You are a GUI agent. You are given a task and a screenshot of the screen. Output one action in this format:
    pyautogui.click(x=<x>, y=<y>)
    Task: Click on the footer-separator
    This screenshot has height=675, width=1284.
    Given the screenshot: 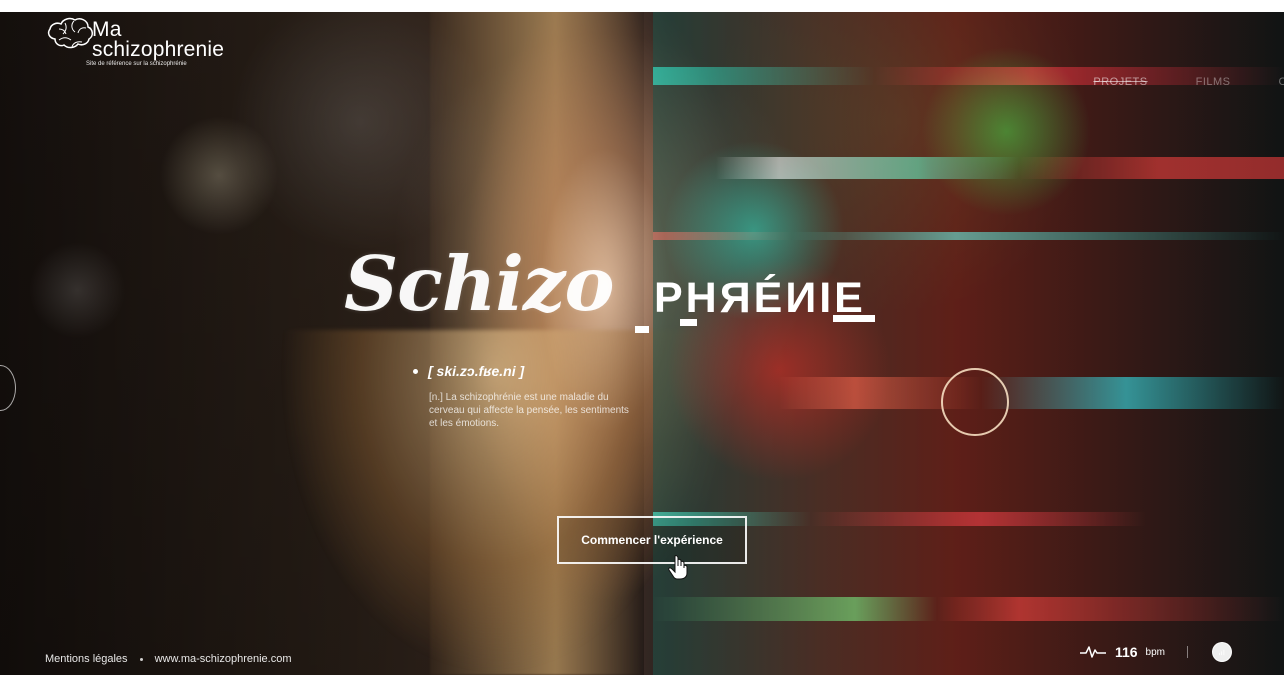 What is the action you would take?
    pyautogui.click(x=141, y=659)
    